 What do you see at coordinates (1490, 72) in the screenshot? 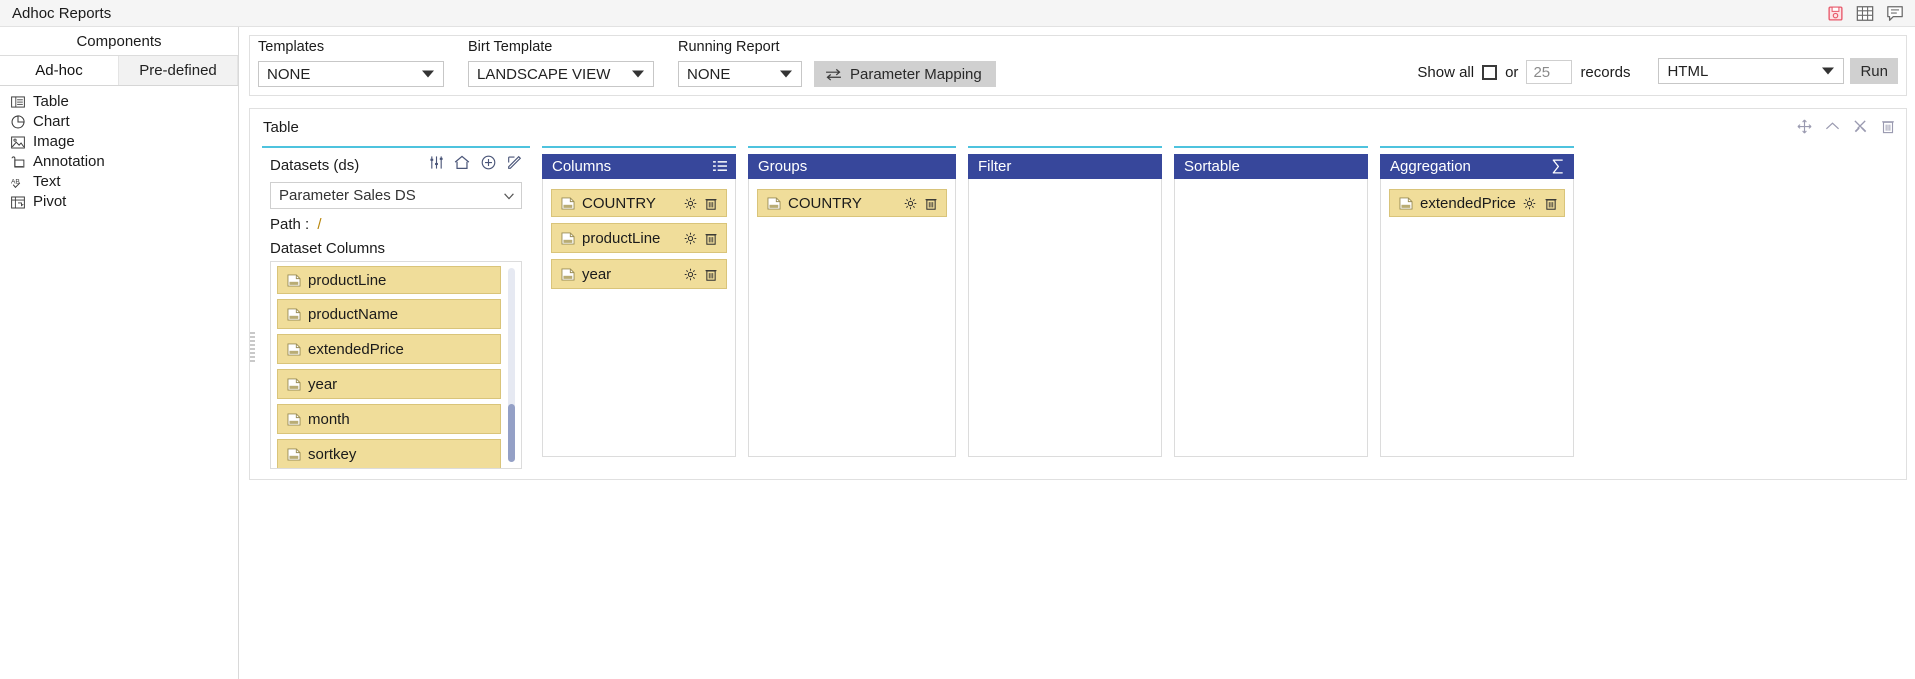
I see `show-all-checkbox` at bounding box center [1490, 72].